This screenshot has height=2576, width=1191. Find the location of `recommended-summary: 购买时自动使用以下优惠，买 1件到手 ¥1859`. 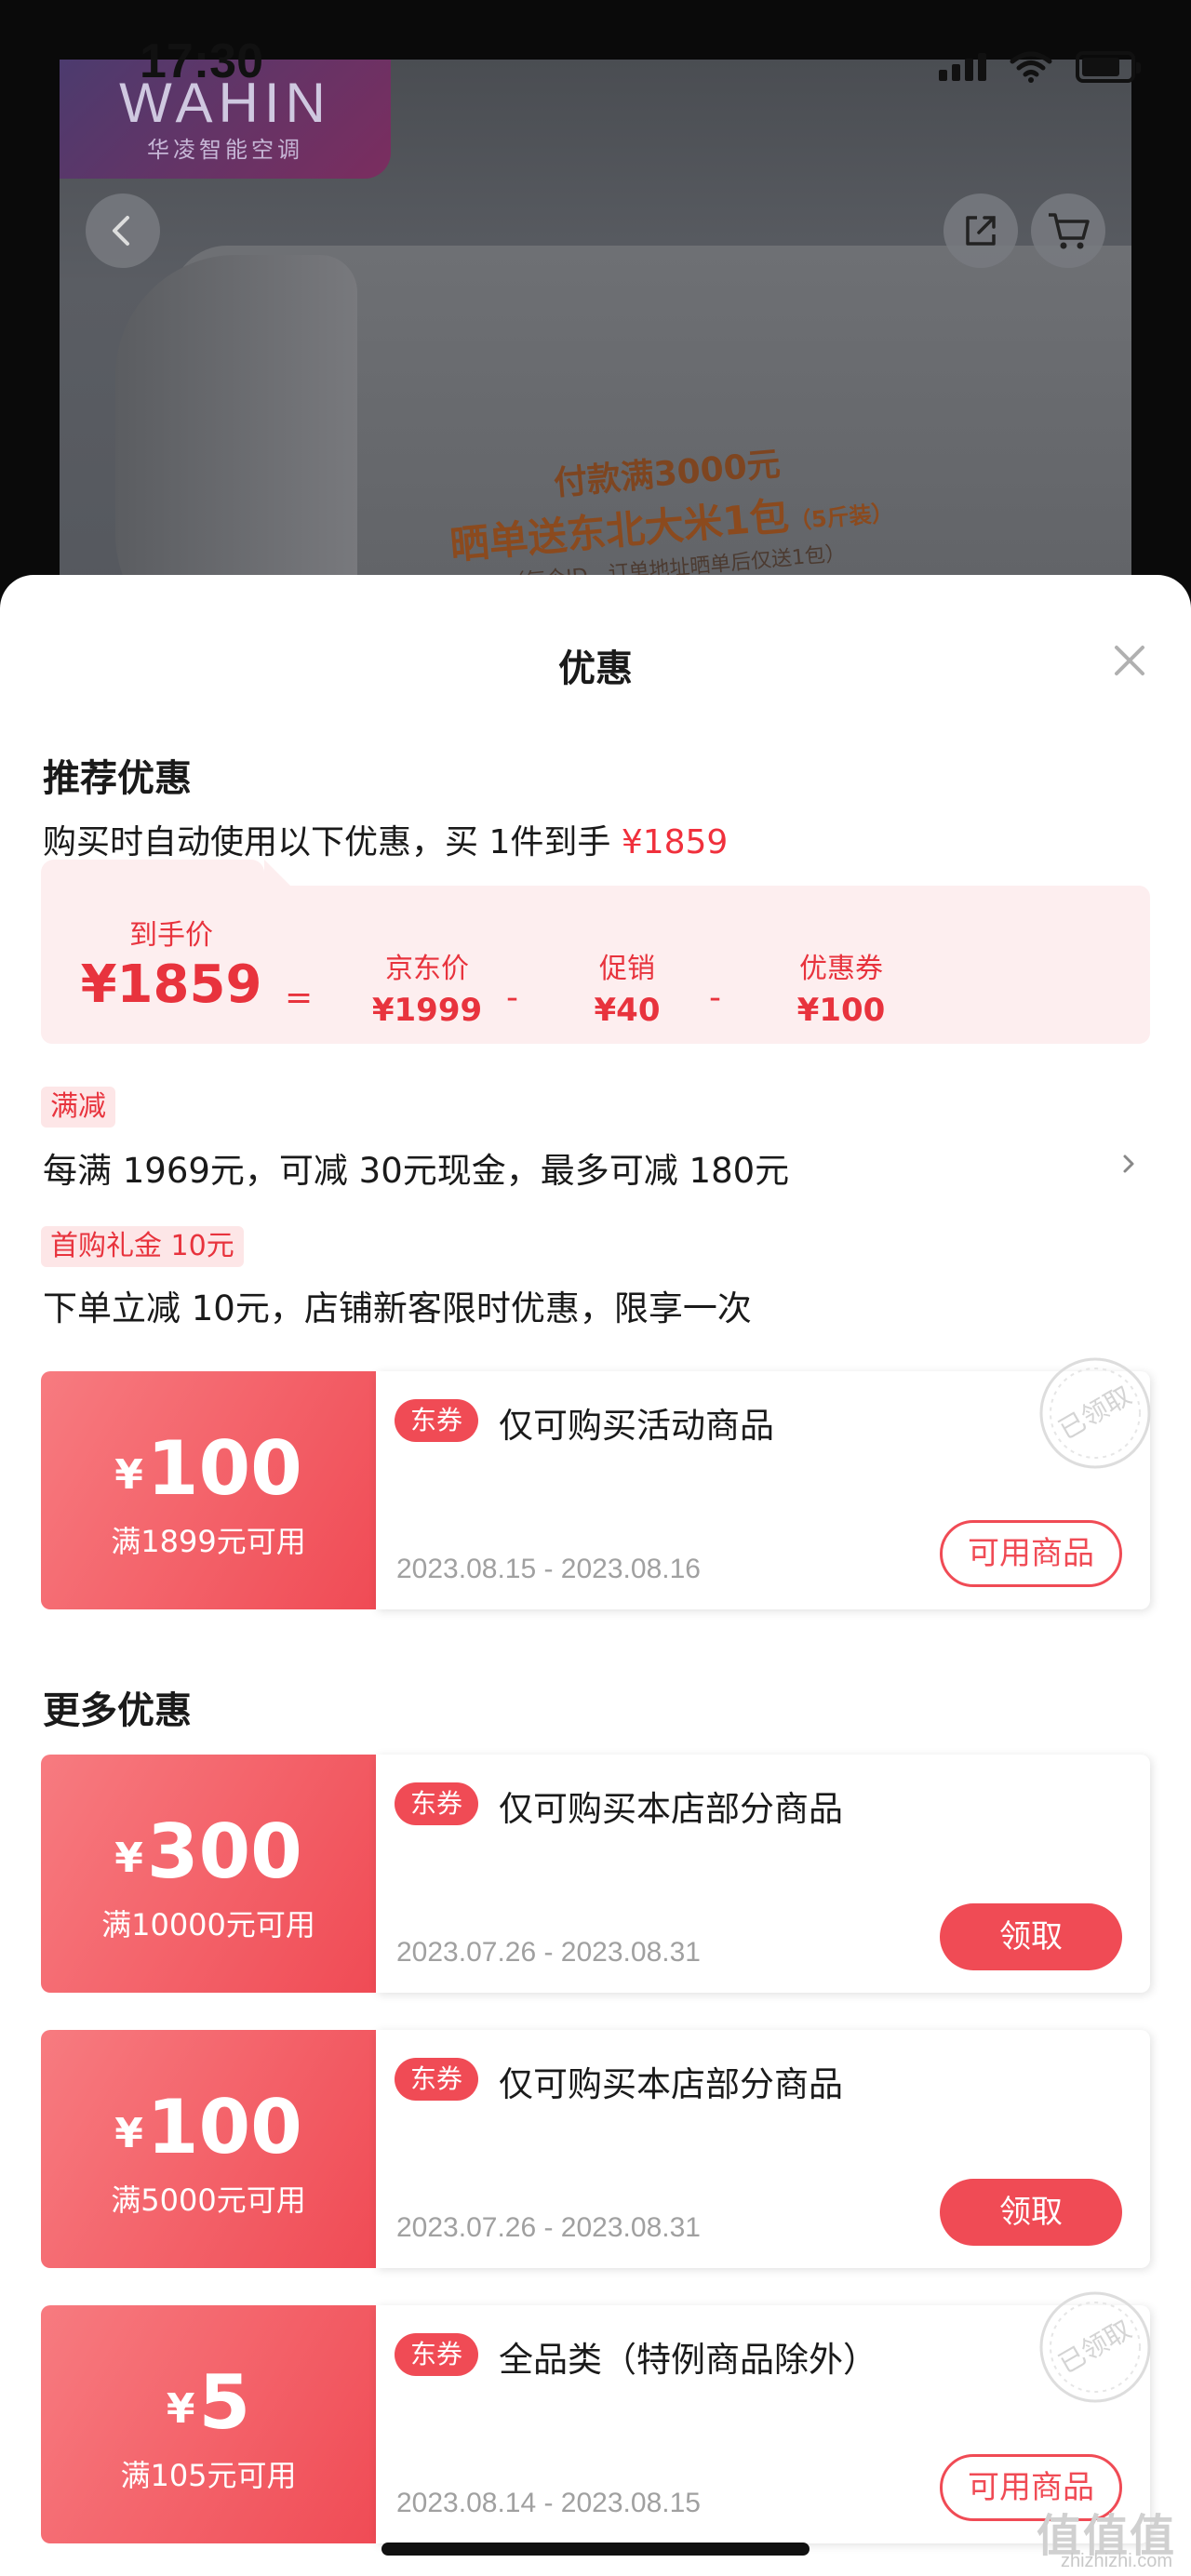

recommended-summary: 购买时自动使用以下优惠，买 1件到手 ¥1859 is located at coordinates (385, 839).